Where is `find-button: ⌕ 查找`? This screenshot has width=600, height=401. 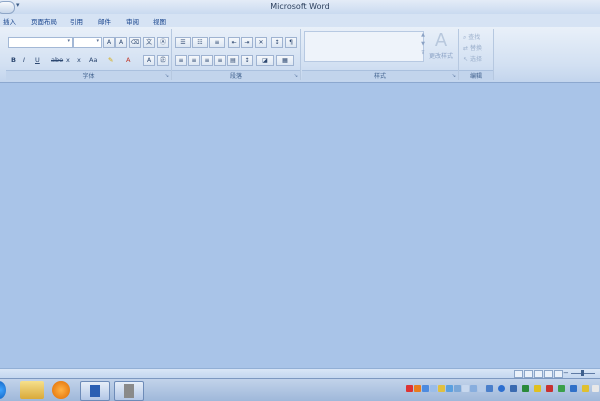
find-button: ⌕ 查找 is located at coordinates (471, 37).